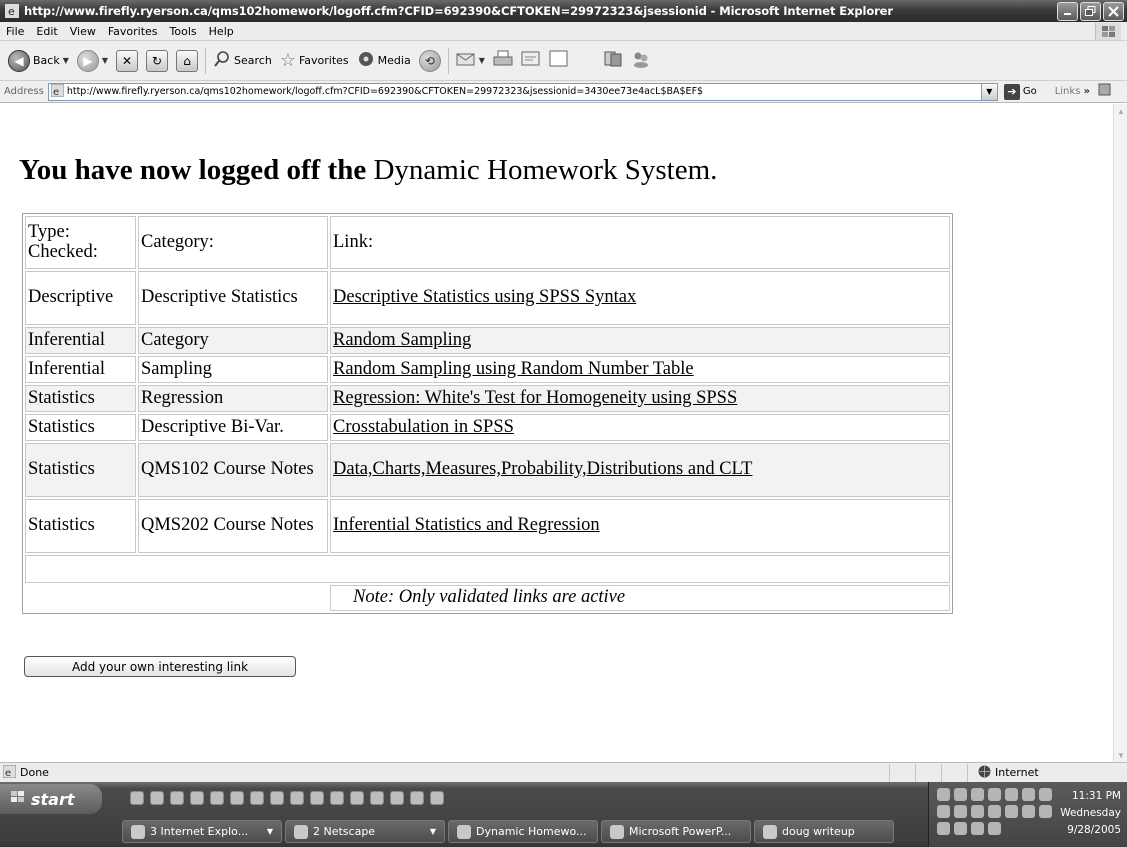  Describe the element at coordinates (133, 31) in the screenshot. I see `menu-favorites: Favorites` at that location.